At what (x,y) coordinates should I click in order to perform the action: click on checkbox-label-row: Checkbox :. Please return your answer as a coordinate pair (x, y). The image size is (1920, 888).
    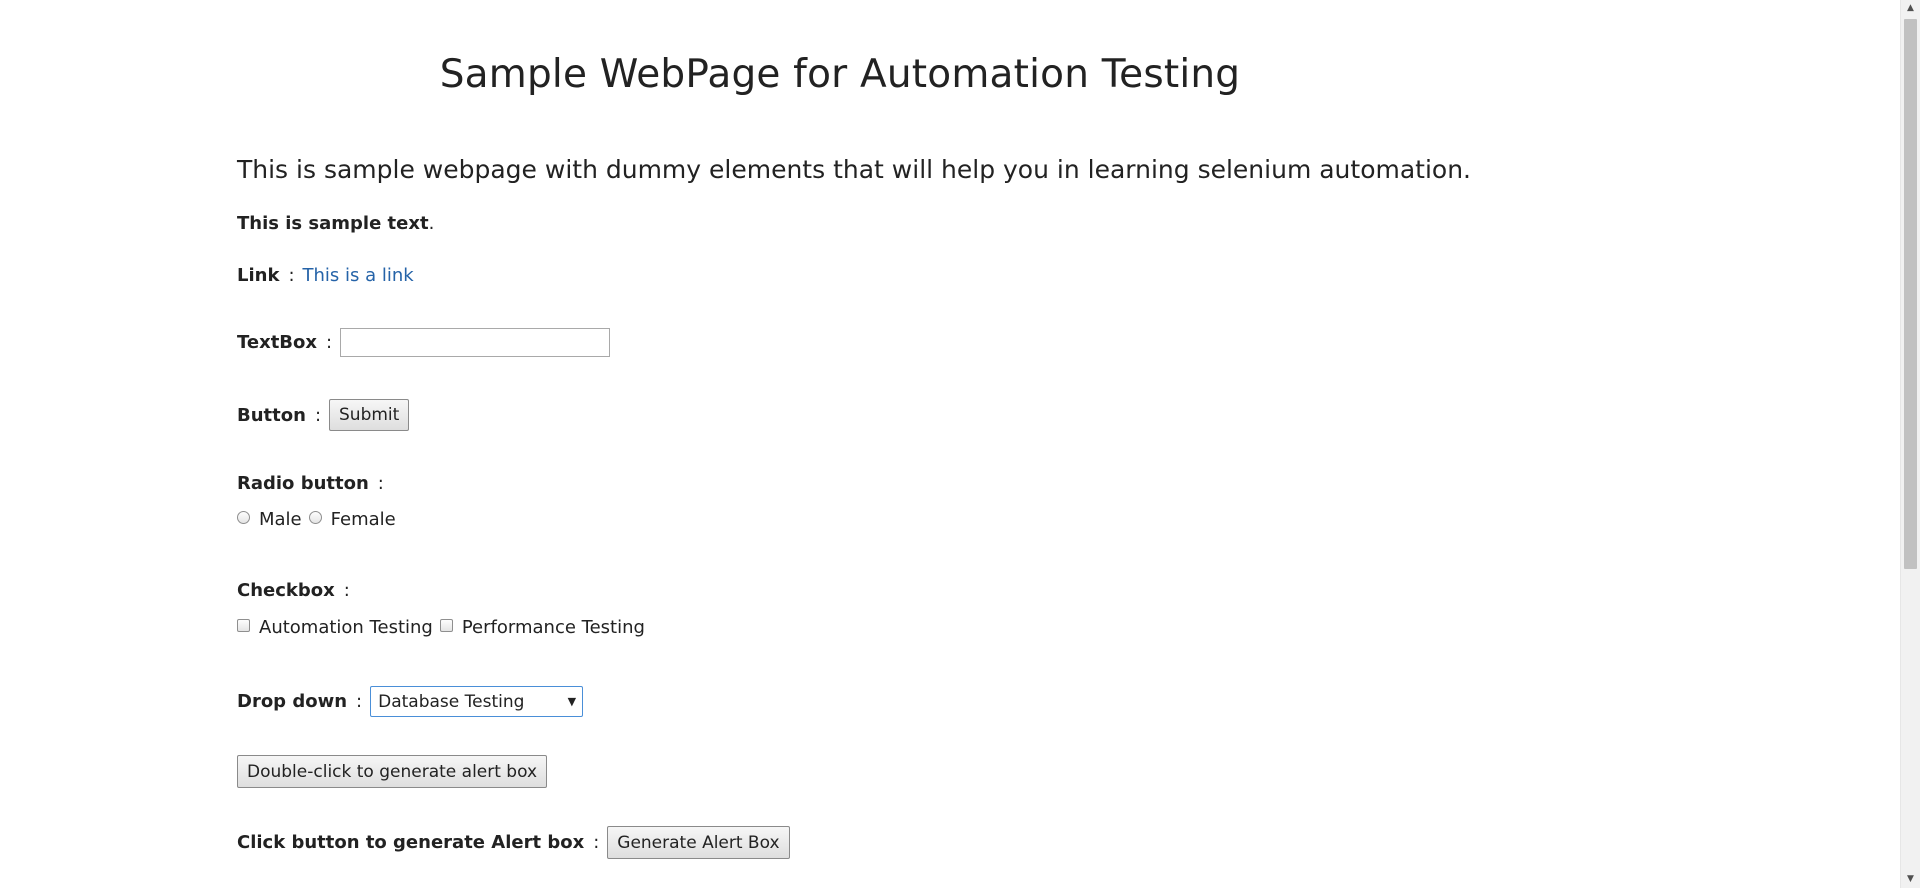
    Looking at the image, I should click on (297, 590).